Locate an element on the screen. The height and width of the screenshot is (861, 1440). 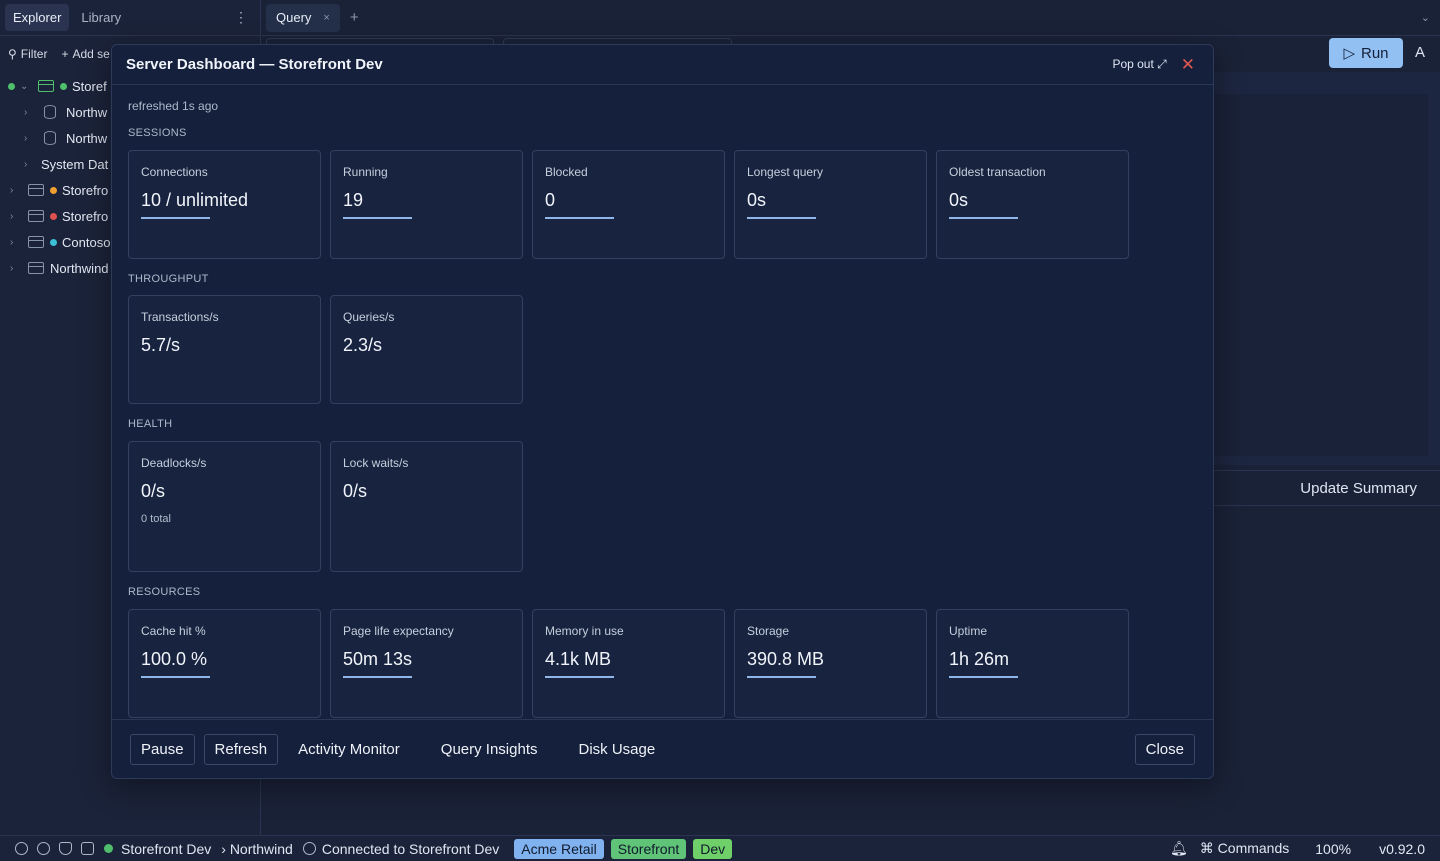
close-icon: ✕ is located at coordinates (1188, 65).